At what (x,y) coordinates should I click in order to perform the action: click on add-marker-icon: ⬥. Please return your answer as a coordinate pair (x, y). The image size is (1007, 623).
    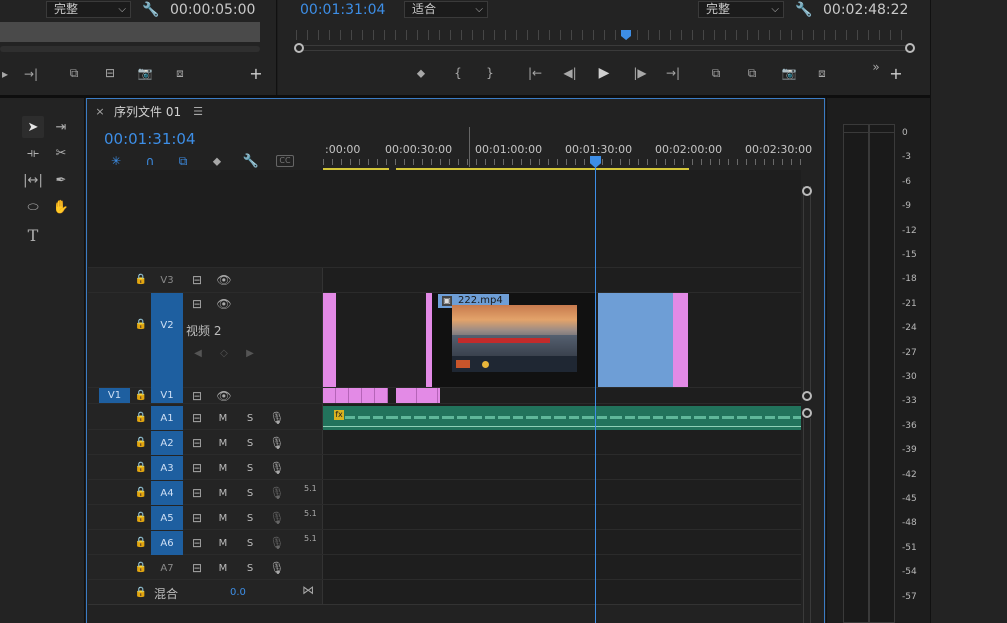
    Looking at the image, I should click on (421, 73).